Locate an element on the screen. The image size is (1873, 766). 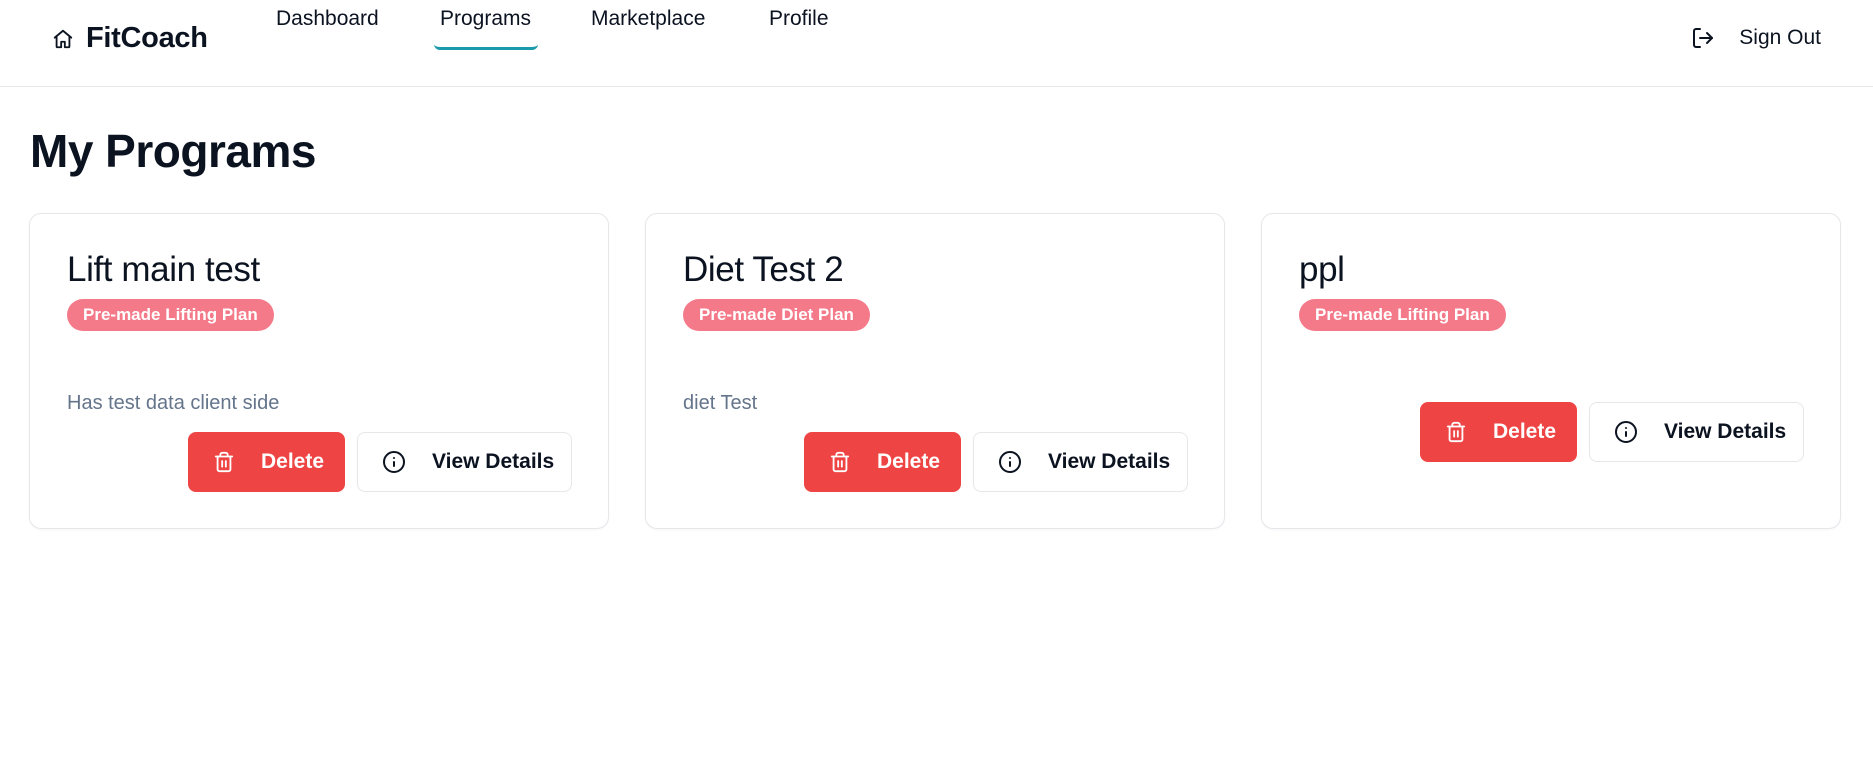
program-type-badge: Pre-made Diet Plan is located at coordinates (776, 315).